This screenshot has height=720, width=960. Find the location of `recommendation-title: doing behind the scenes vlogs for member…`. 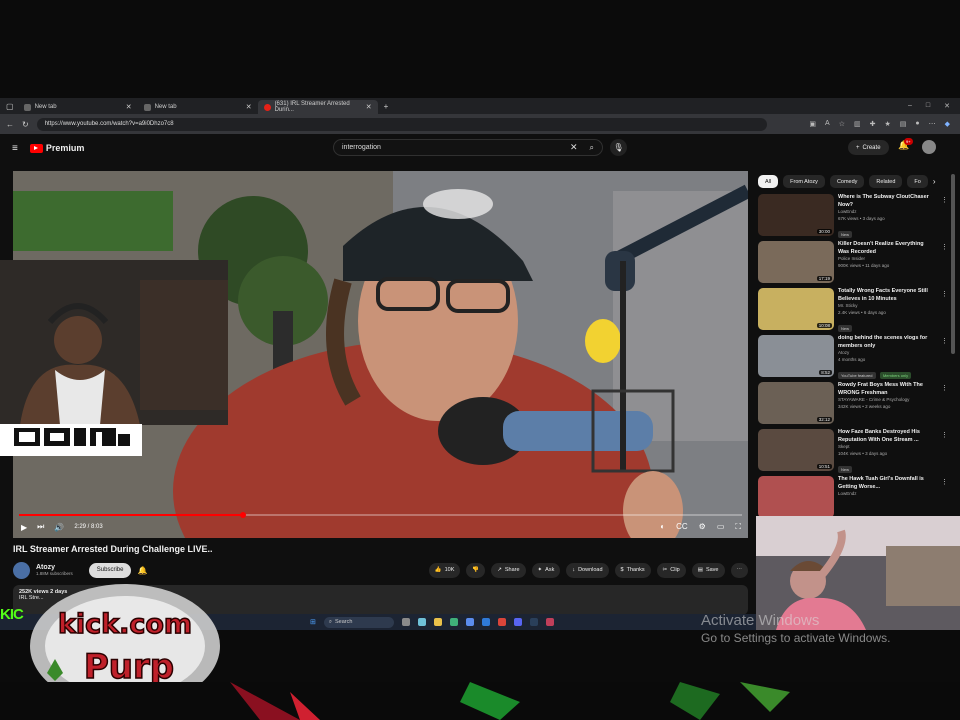

recommendation-title: doing behind the scenes vlogs for member… is located at coordinates (886, 342).